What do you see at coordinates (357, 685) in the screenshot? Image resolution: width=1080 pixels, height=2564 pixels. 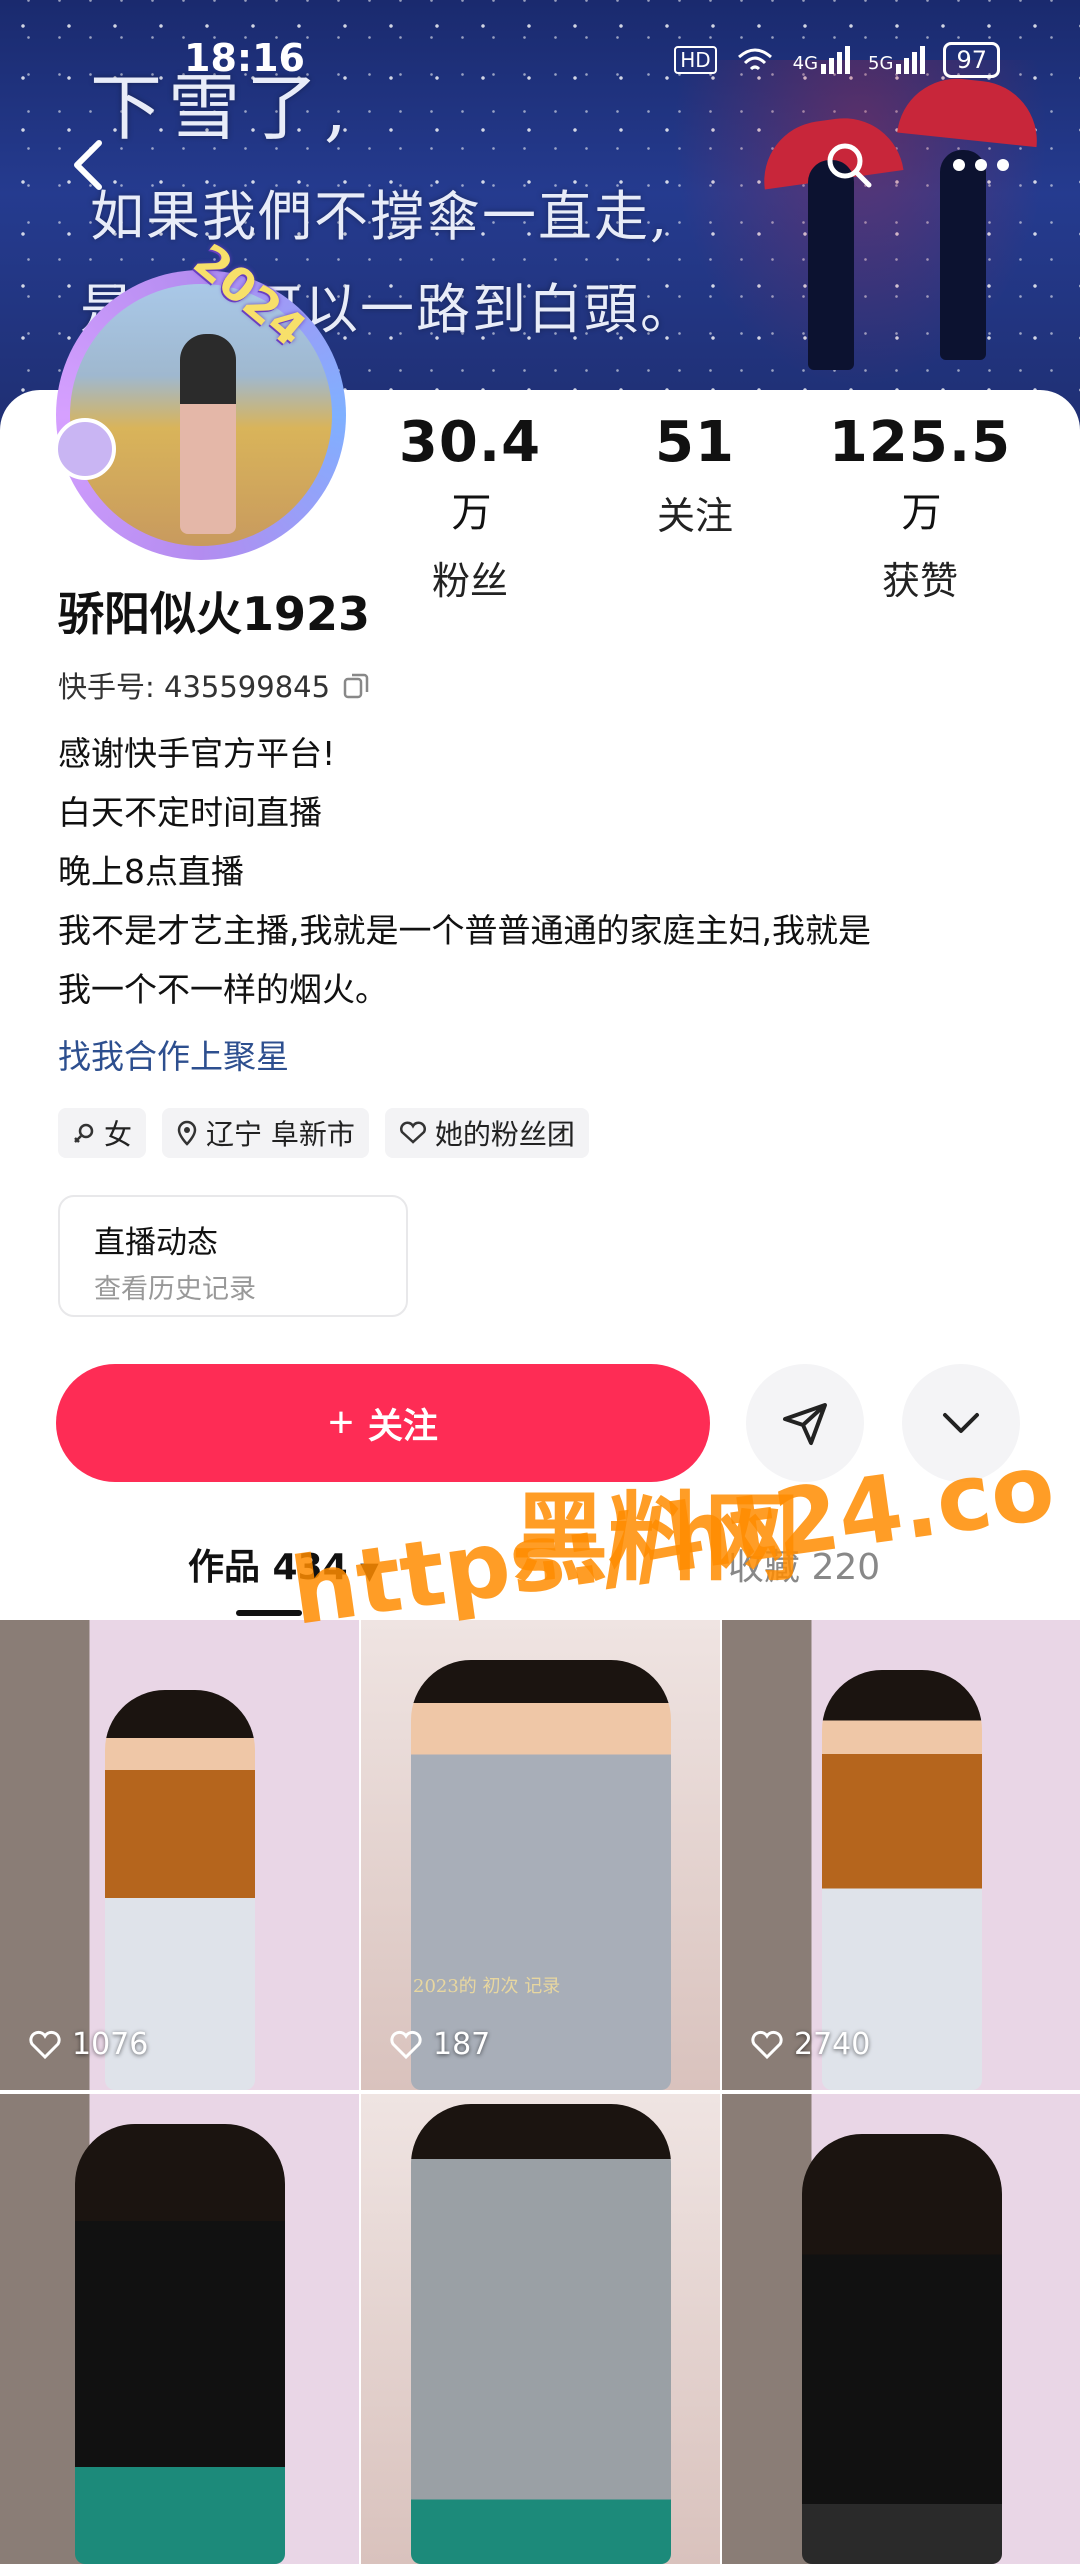 I see `copy-icon` at bounding box center [357, 685].